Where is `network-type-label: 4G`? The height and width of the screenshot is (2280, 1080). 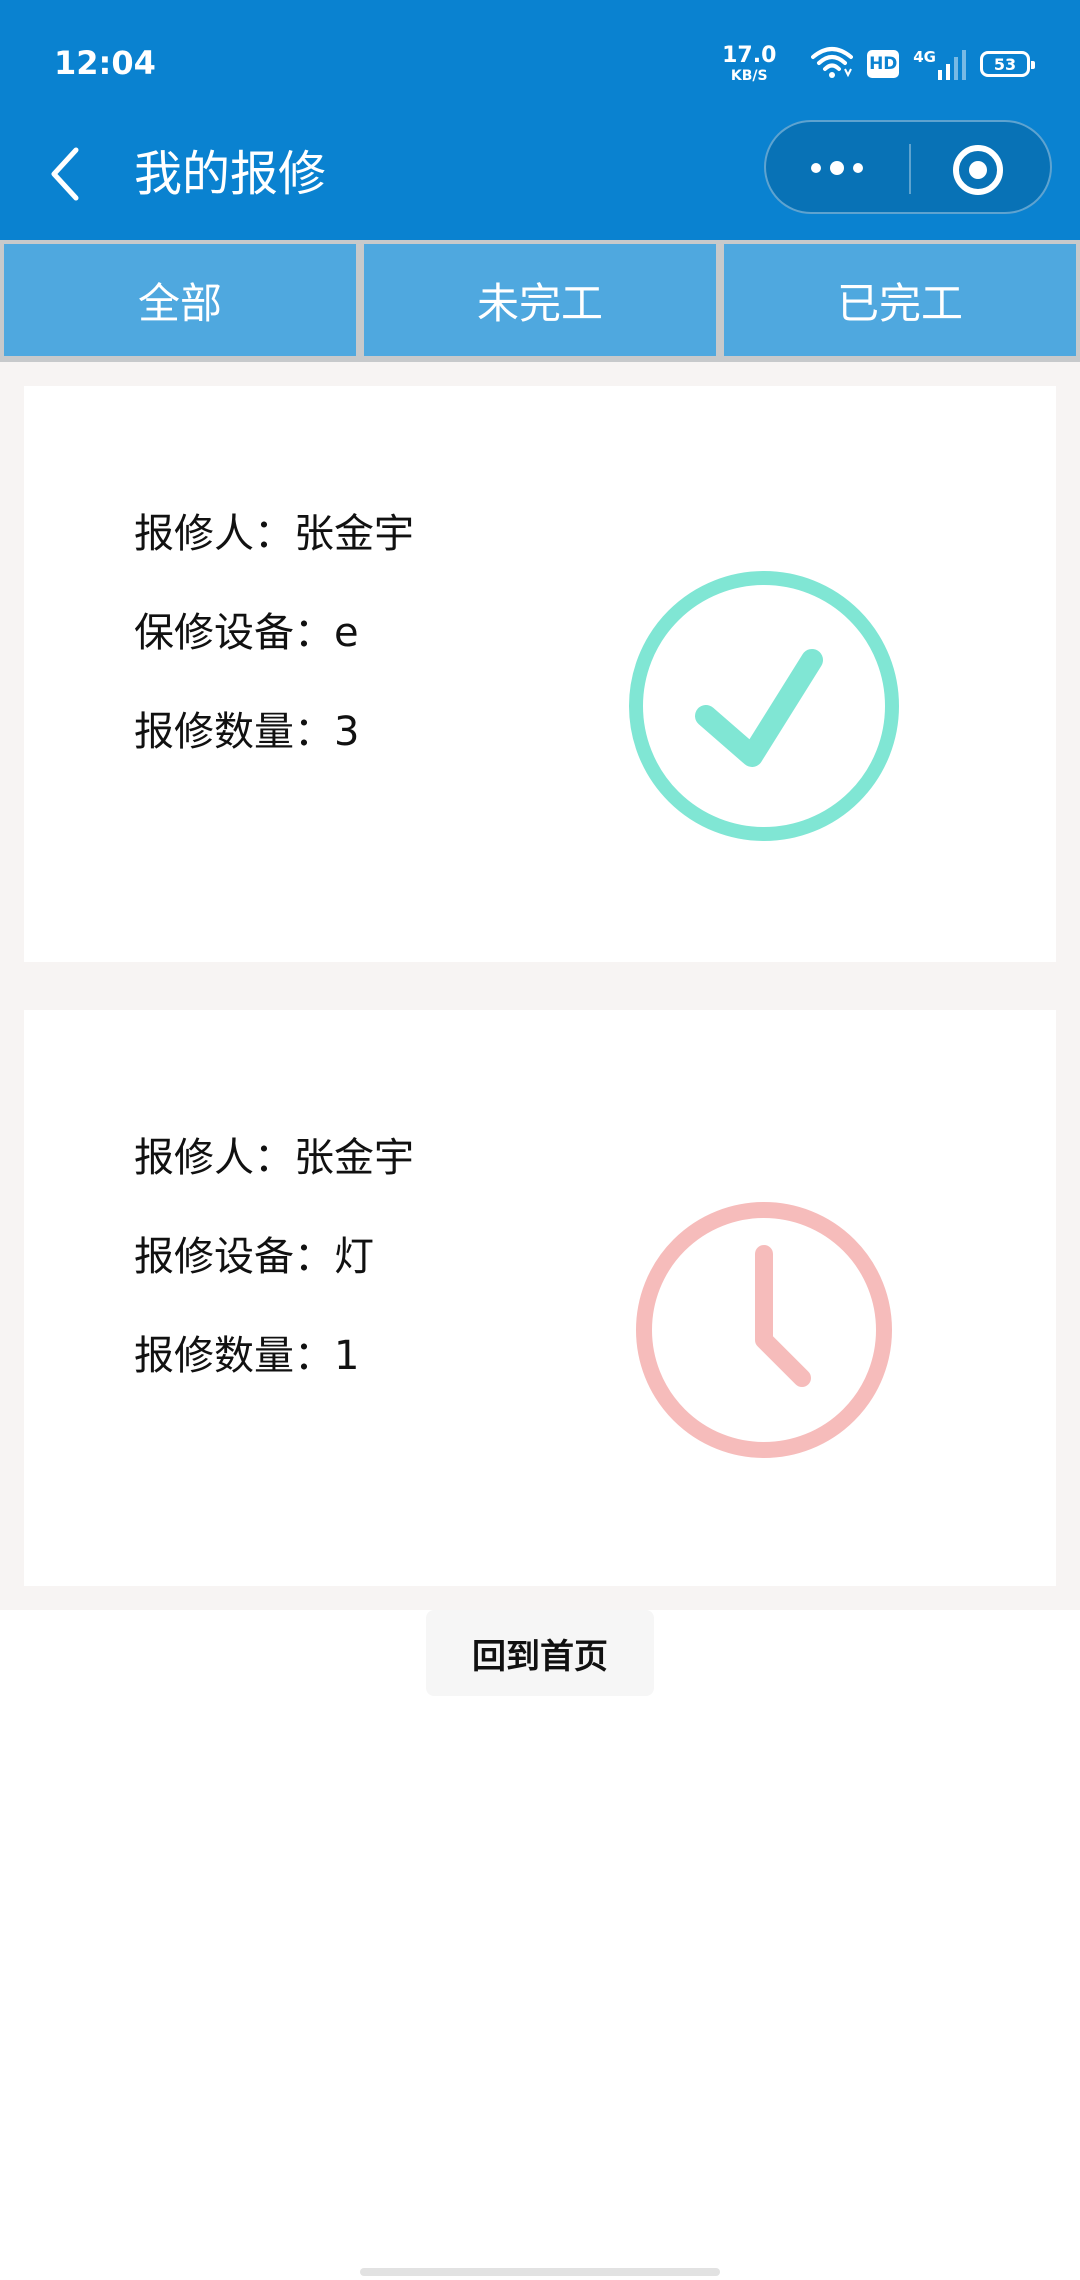 network-type-label: 4G is located at coordinates (924, 57).